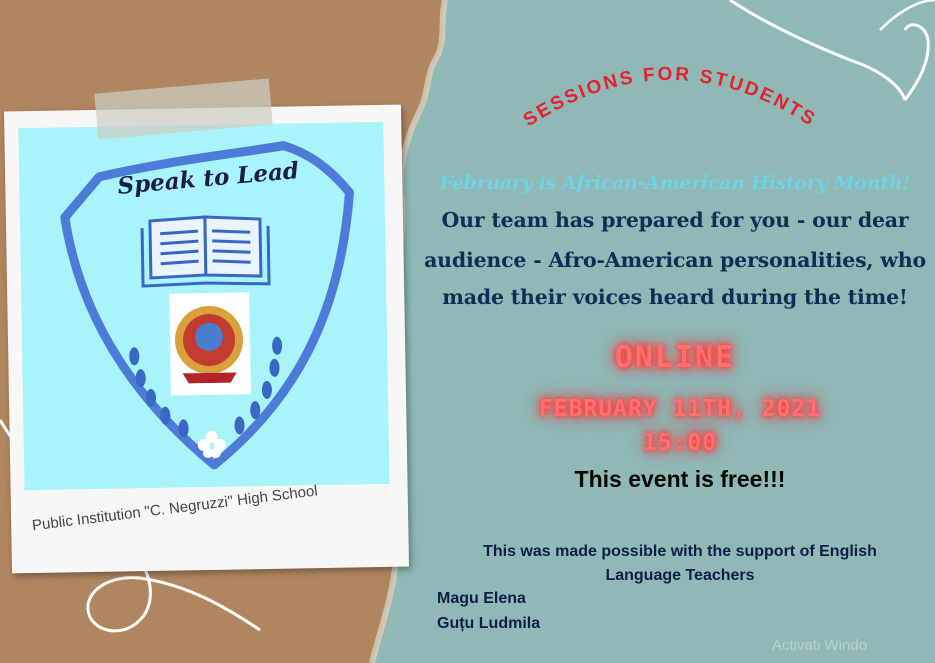 This screenshot has height=663, width=935. Describe the element at coordinates (481, 598) in the screenshot. I see `teacher-name: Magu Elena` at that location.